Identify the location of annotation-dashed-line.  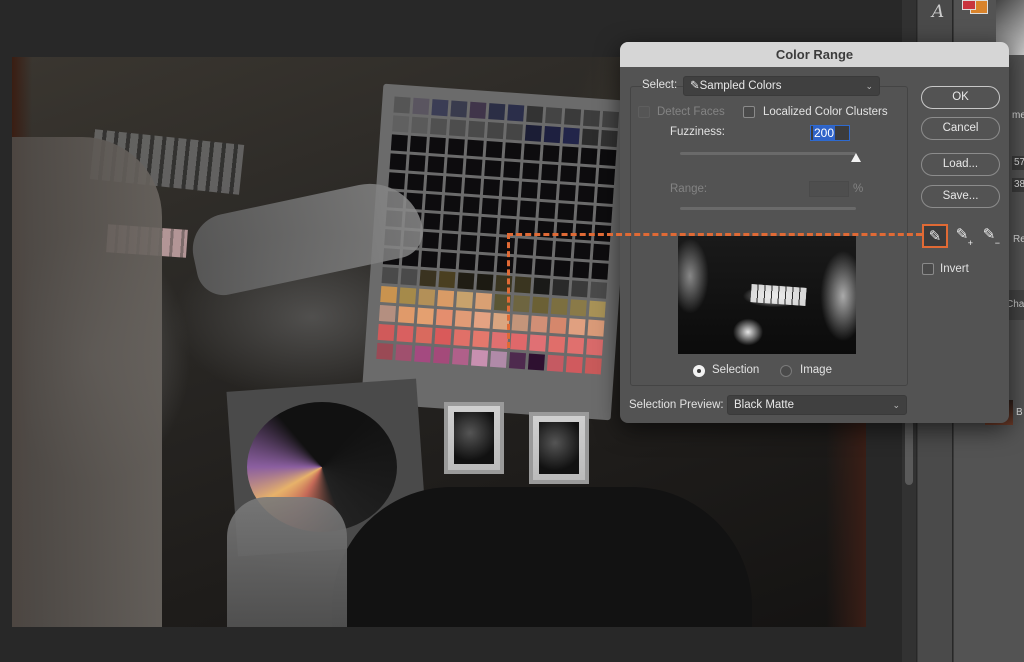
(714, 234).